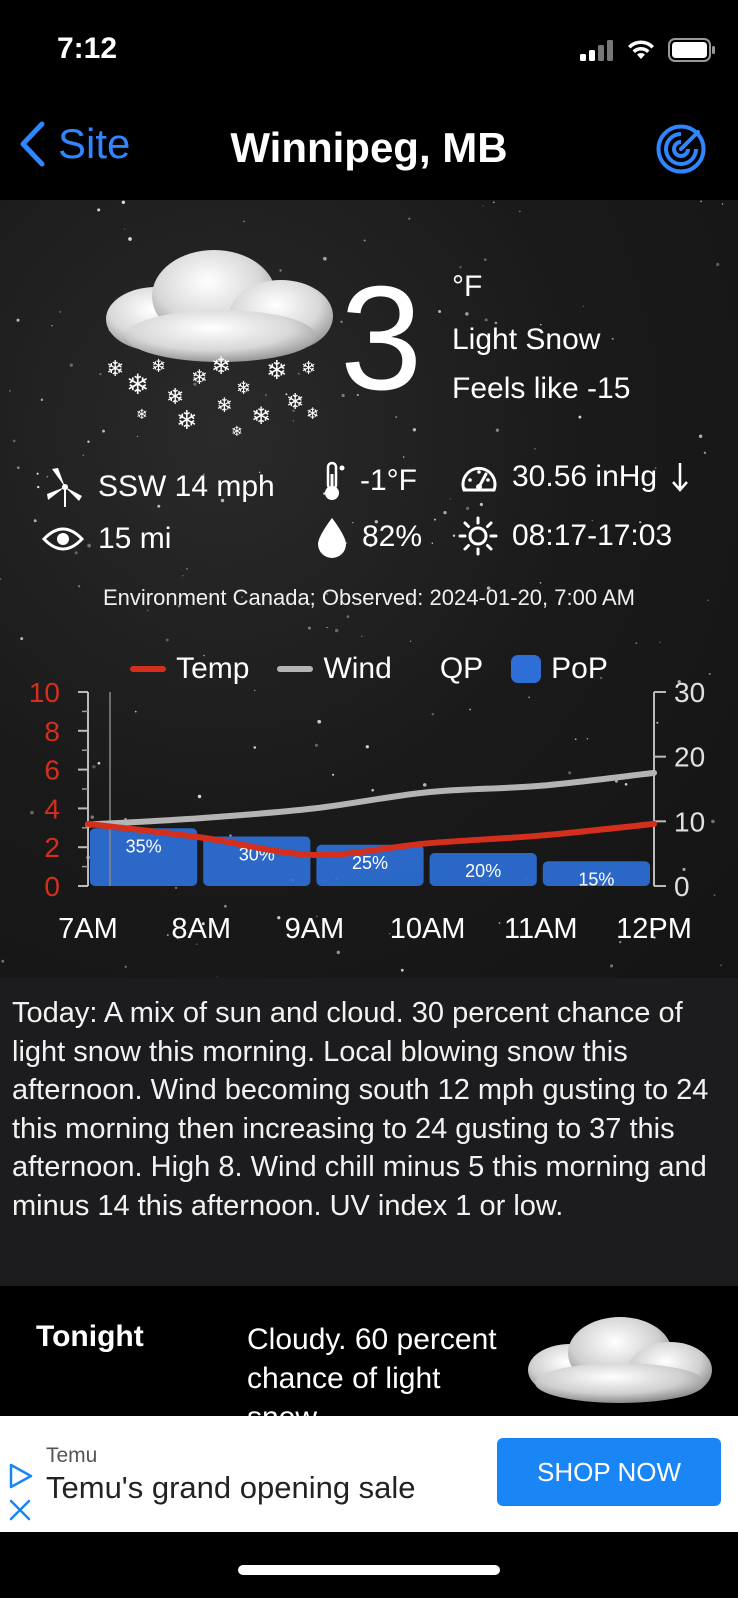 This screenshot has width=738, height=1598. I want to click on wifi-icon, so click(641, 49).